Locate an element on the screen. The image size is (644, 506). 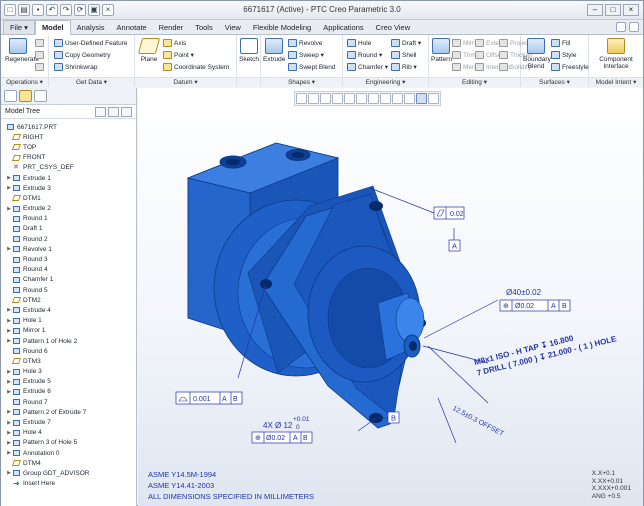
tree-item: Round 3 is located at coordinates (68, 259).